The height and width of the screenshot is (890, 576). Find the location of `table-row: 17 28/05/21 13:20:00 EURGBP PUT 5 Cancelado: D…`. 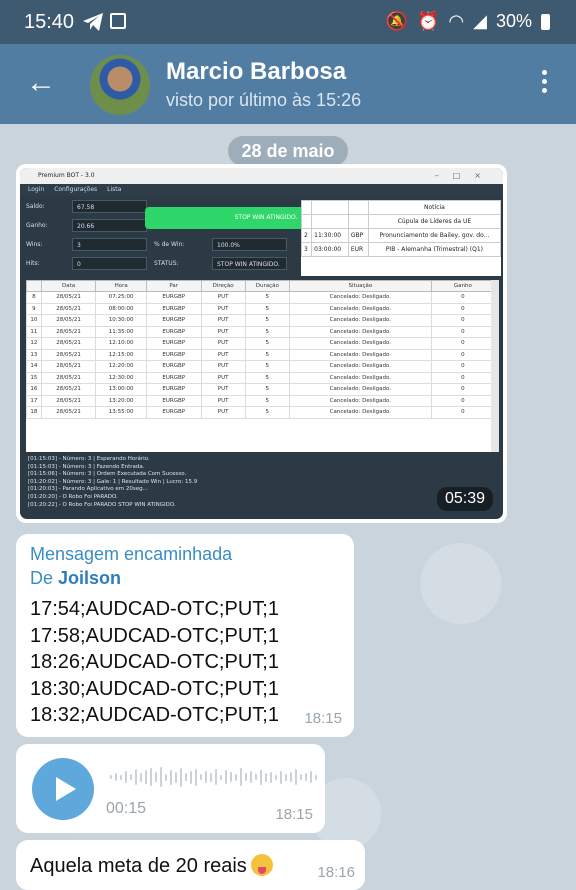

table-row: 17 28/05/21 13:20:00 EURGBP PUT 5 Cancelado: D… is located at coordinates (260, 400).